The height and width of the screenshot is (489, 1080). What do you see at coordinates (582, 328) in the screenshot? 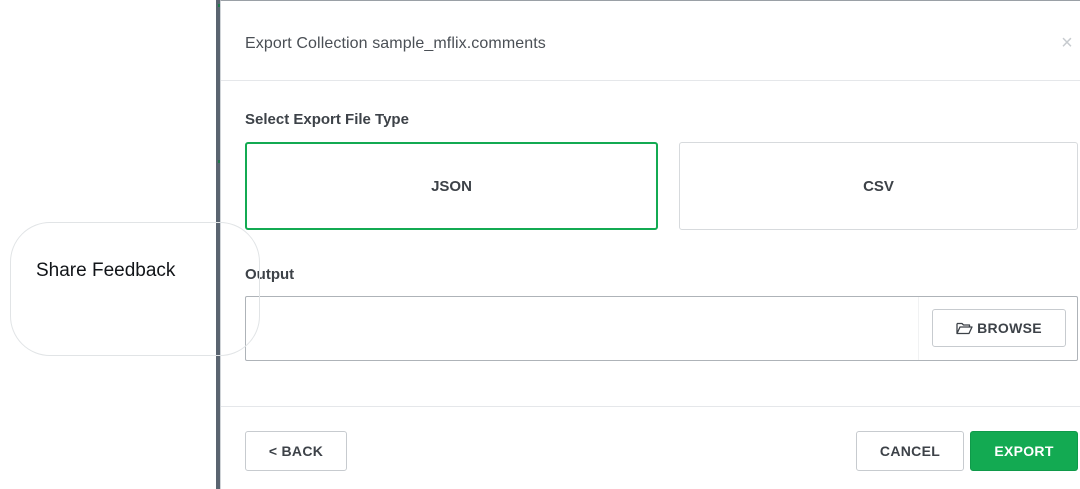
I see `output-path-input` at bounding box center [582, 328].